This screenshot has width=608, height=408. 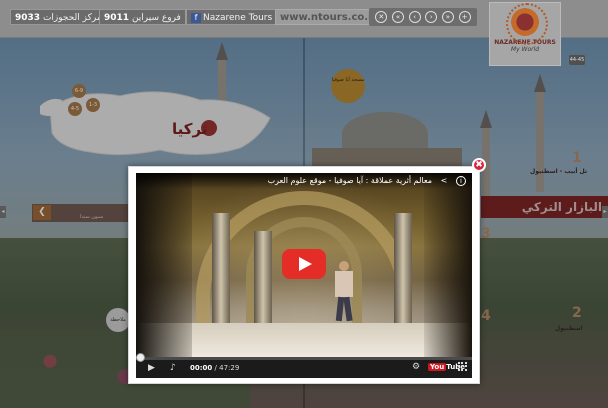 What do you see at coordinates (381, 17) in the screenshot?
I see `close-icon: ✕` at bounding box center [381, 17].